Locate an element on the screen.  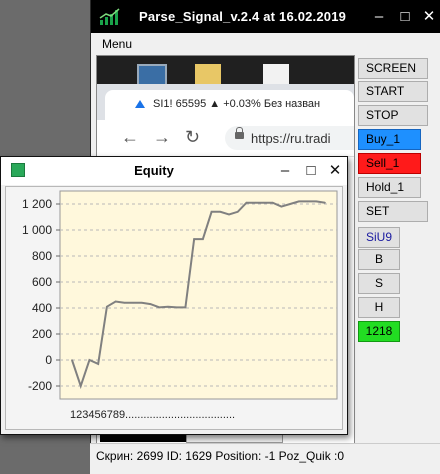
folder-icon is located at coordinates (208, 74).